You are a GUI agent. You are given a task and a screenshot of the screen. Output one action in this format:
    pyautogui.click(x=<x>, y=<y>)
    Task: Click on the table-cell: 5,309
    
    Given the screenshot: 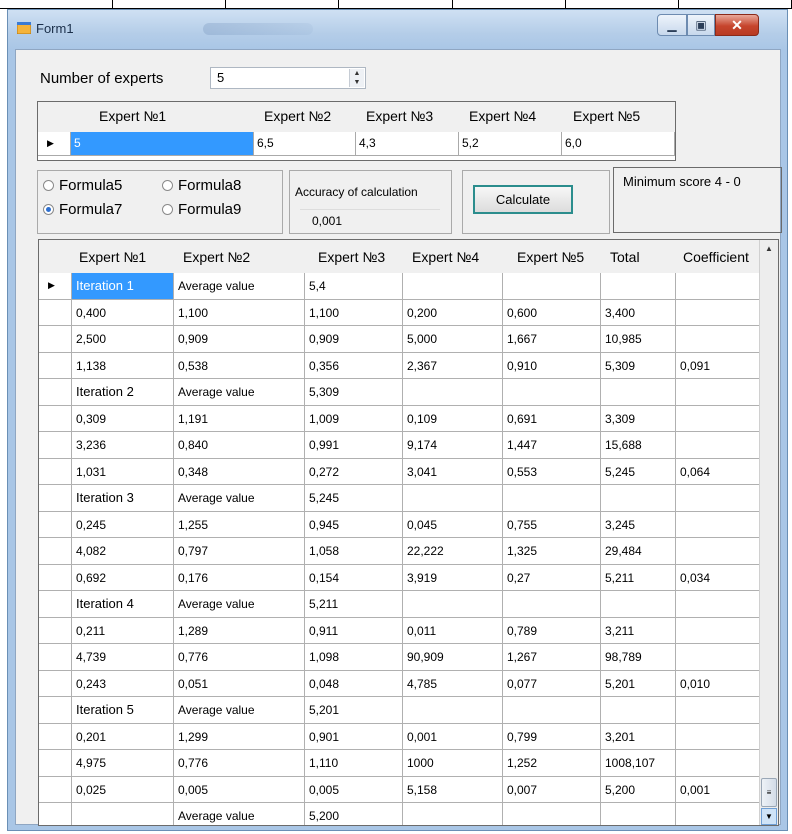 What is the action you would take?
    pyautogui.click(x=638, y=365)
    